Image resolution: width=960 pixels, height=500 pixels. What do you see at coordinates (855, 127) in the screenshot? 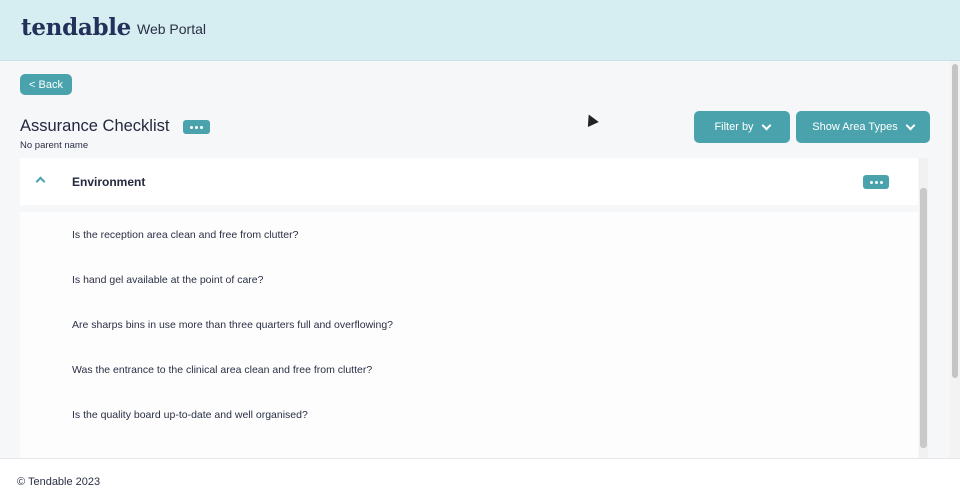
I see `show-area-types-label: Show Area Types` at bounding box center [855, 127].